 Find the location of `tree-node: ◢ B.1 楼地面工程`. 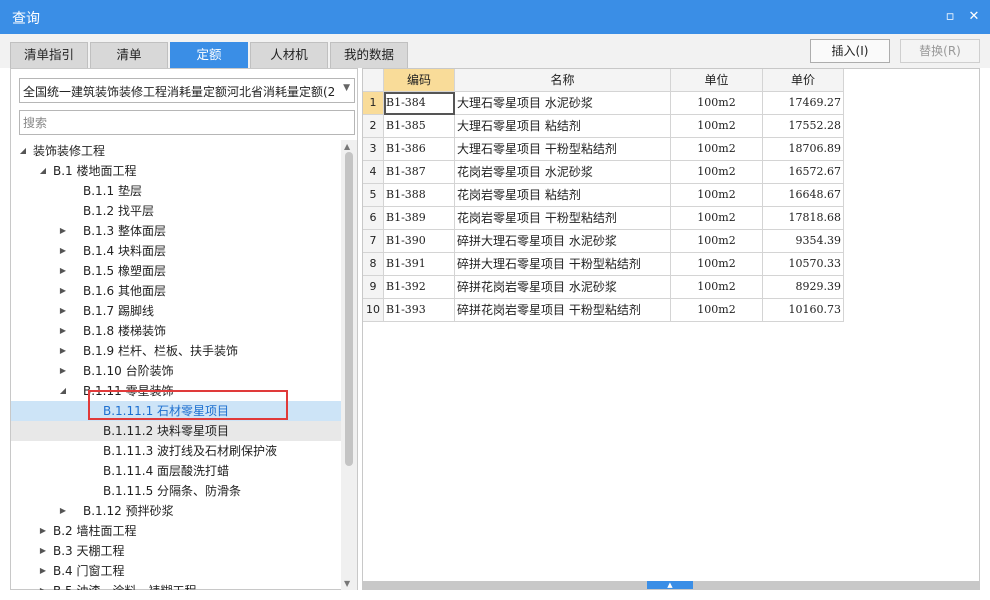

tree-node: ◢ B.1 楼地面工程 is located at coordinates (176, 171).